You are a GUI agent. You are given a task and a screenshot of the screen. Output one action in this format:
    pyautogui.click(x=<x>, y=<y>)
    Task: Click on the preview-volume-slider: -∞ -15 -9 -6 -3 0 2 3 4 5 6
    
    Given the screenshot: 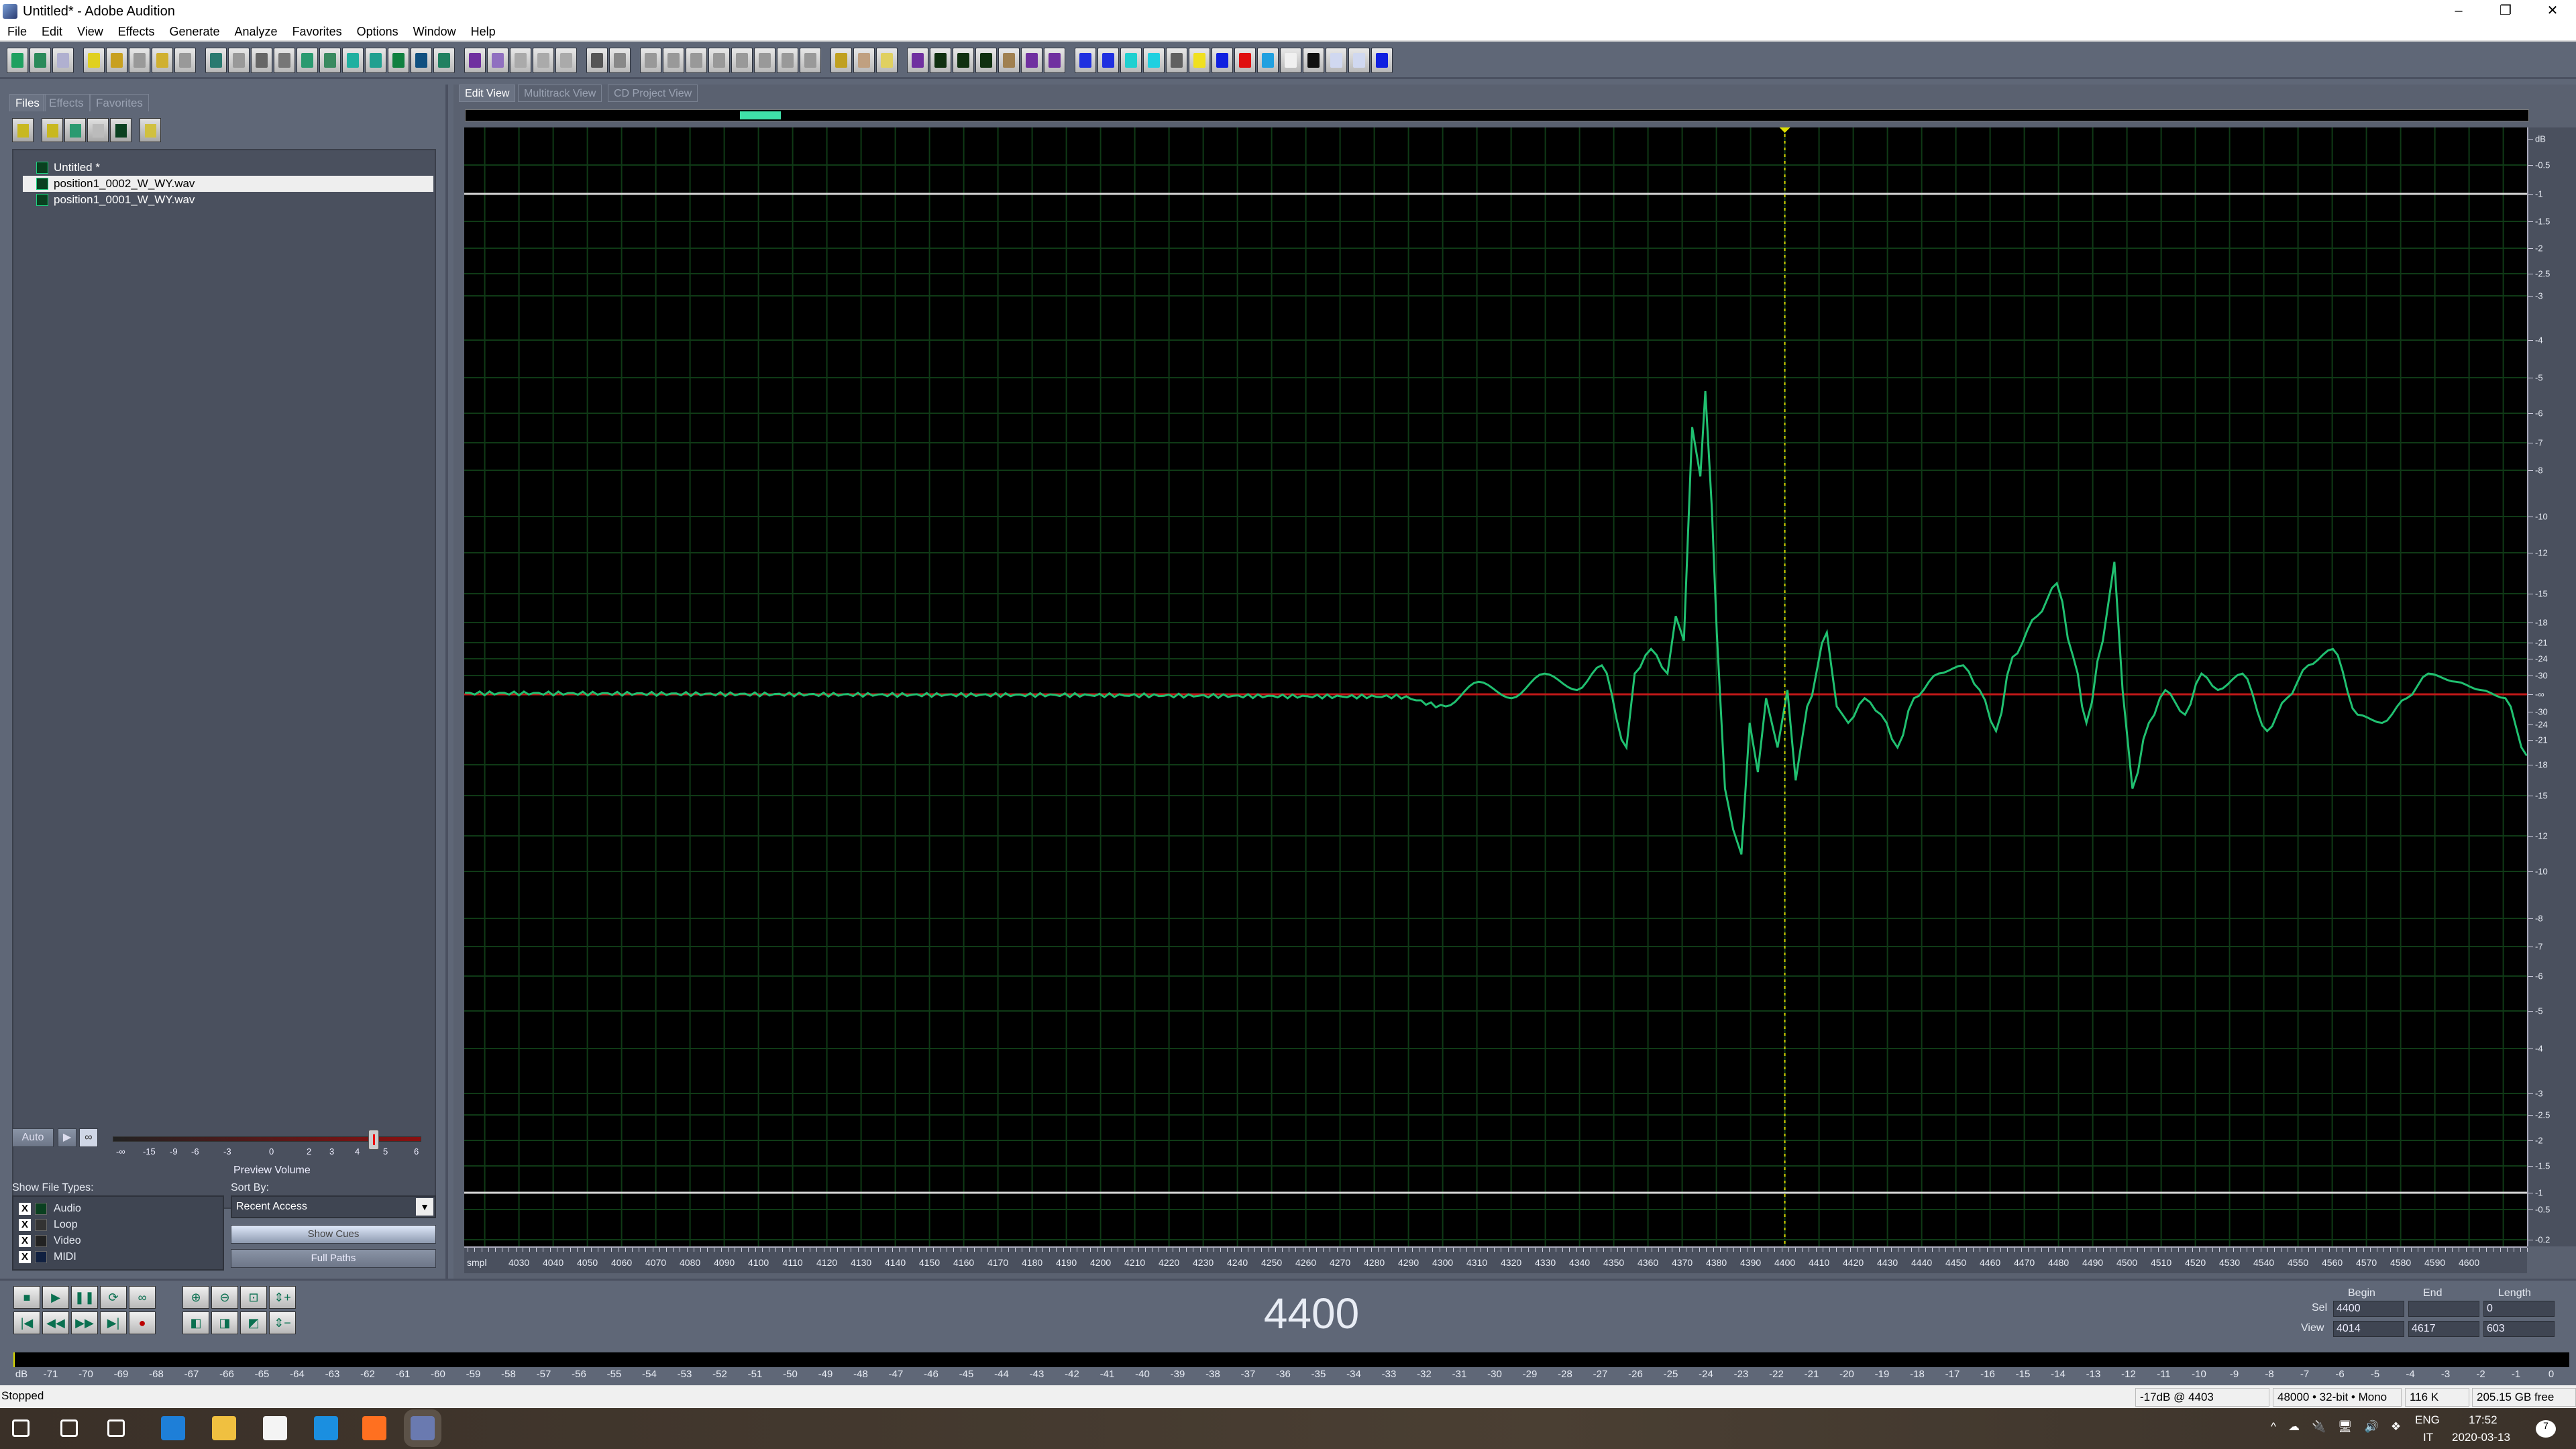 What is the action you would take?
    pyautogui.click(x=267, y=1143)
    